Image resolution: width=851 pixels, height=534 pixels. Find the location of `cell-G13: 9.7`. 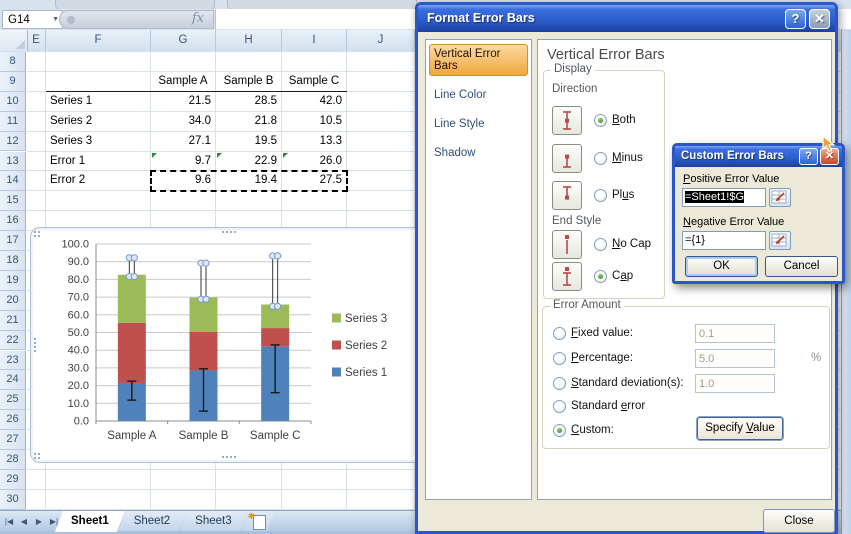

cell-G13: 9.7 is located at coordinates (183, 162).